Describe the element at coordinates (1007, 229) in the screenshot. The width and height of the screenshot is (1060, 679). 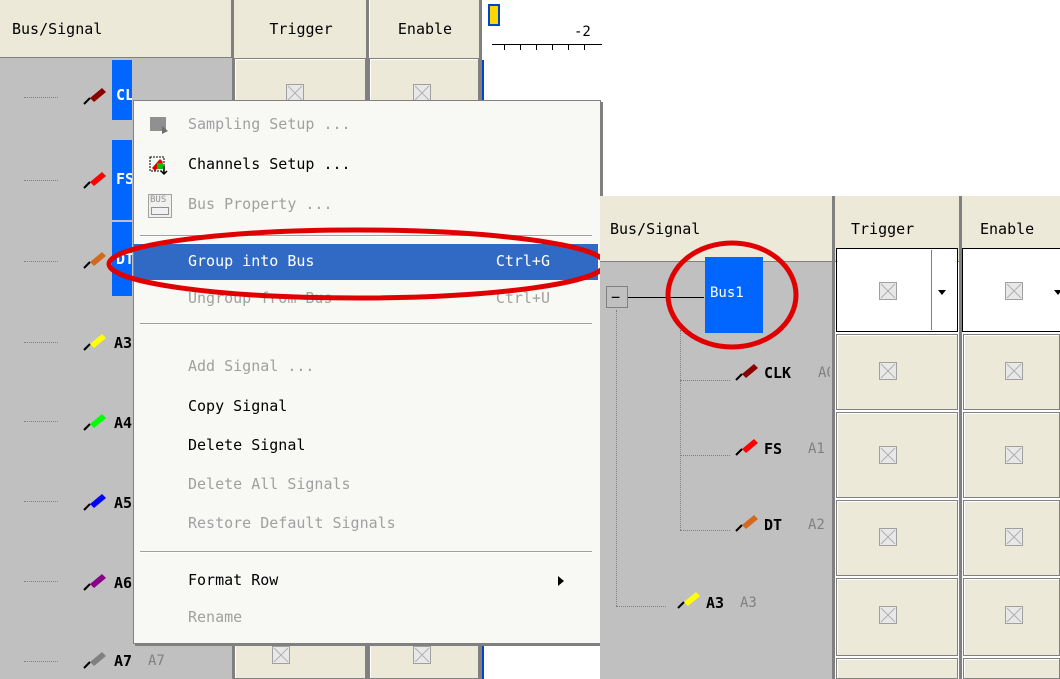
I see `right-header-enable-label: Enable` at that location.